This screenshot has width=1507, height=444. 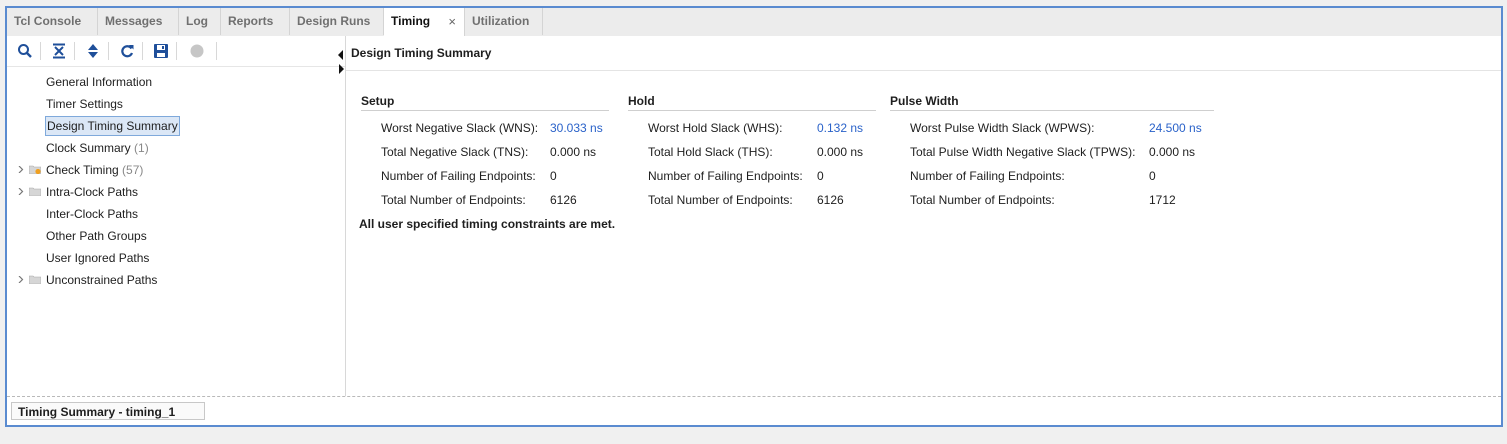 I want to click on tree-item-label: General Information, so click(x=99, y=82).